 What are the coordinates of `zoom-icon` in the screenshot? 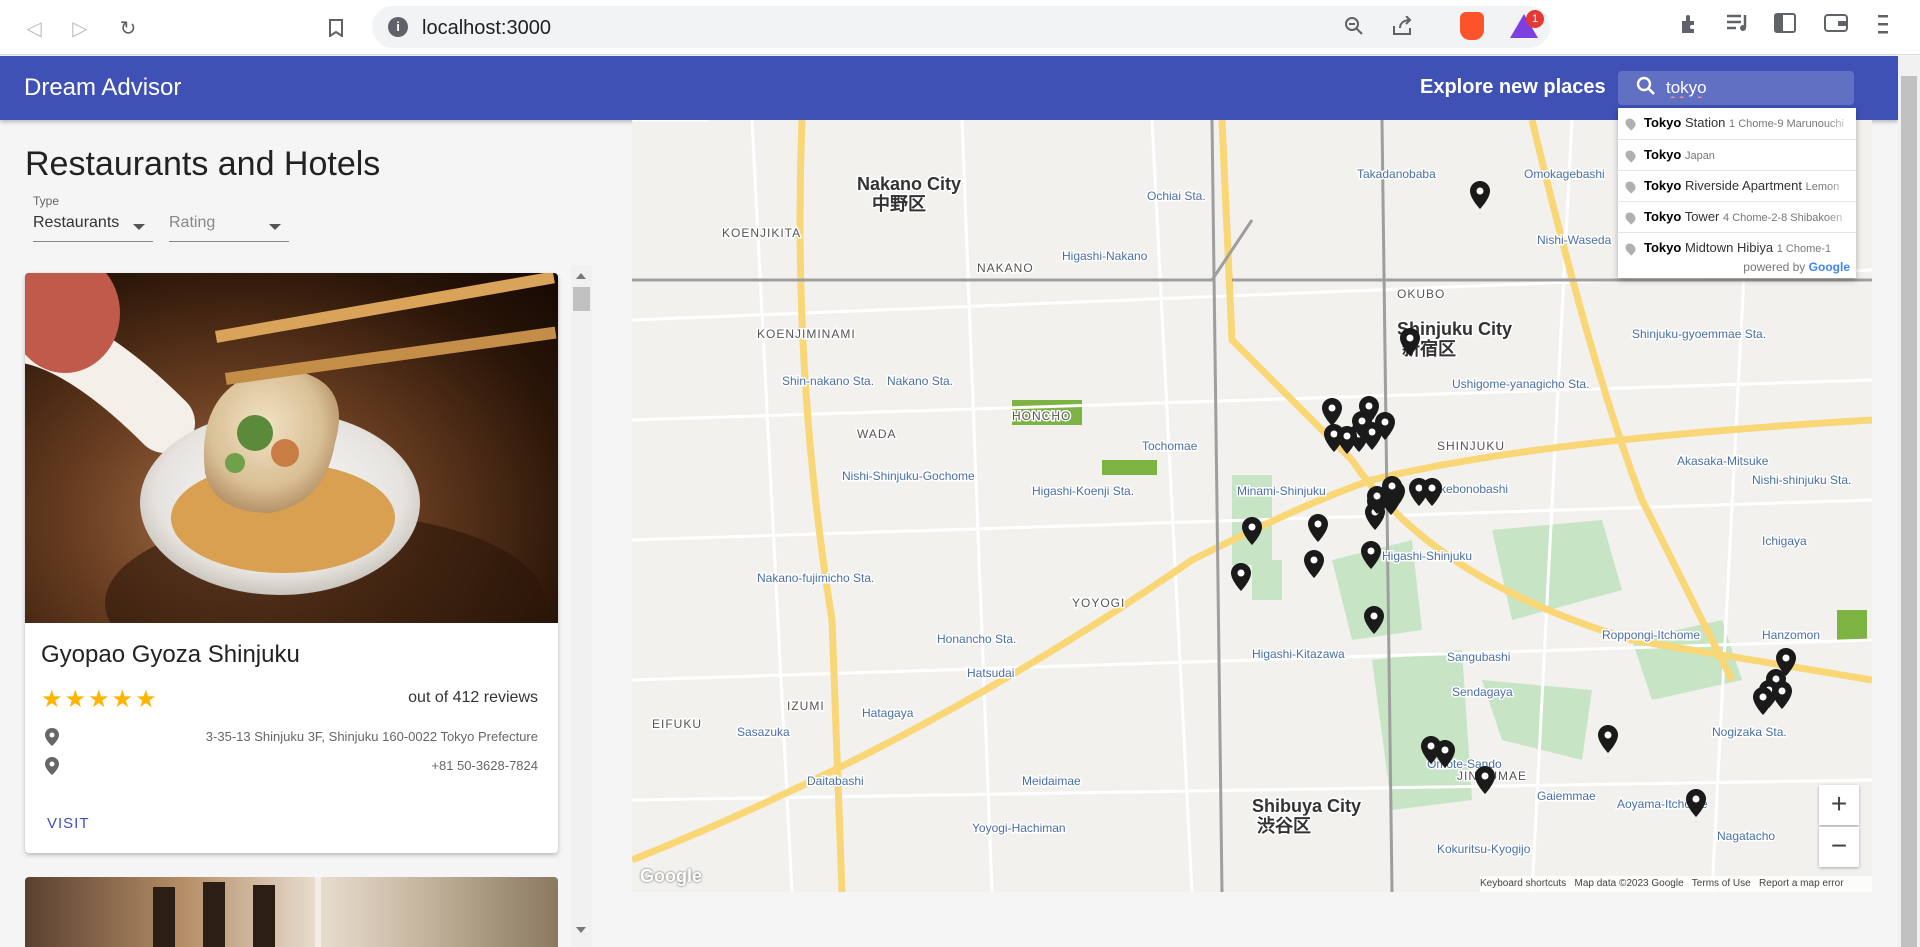 It's located at (1354, 28).